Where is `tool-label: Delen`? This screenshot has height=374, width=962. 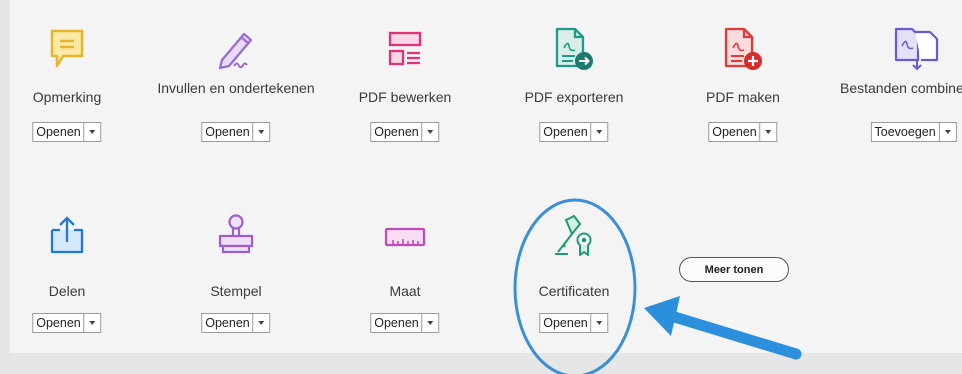
tool-label: Delen is located at coordinates (67, 291).